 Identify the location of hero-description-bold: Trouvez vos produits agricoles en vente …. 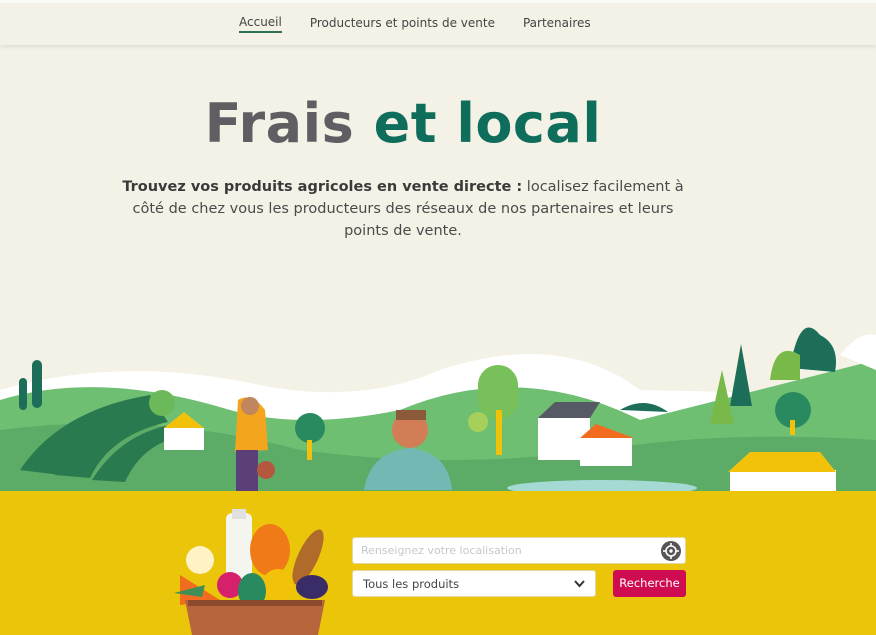
(322, 187).